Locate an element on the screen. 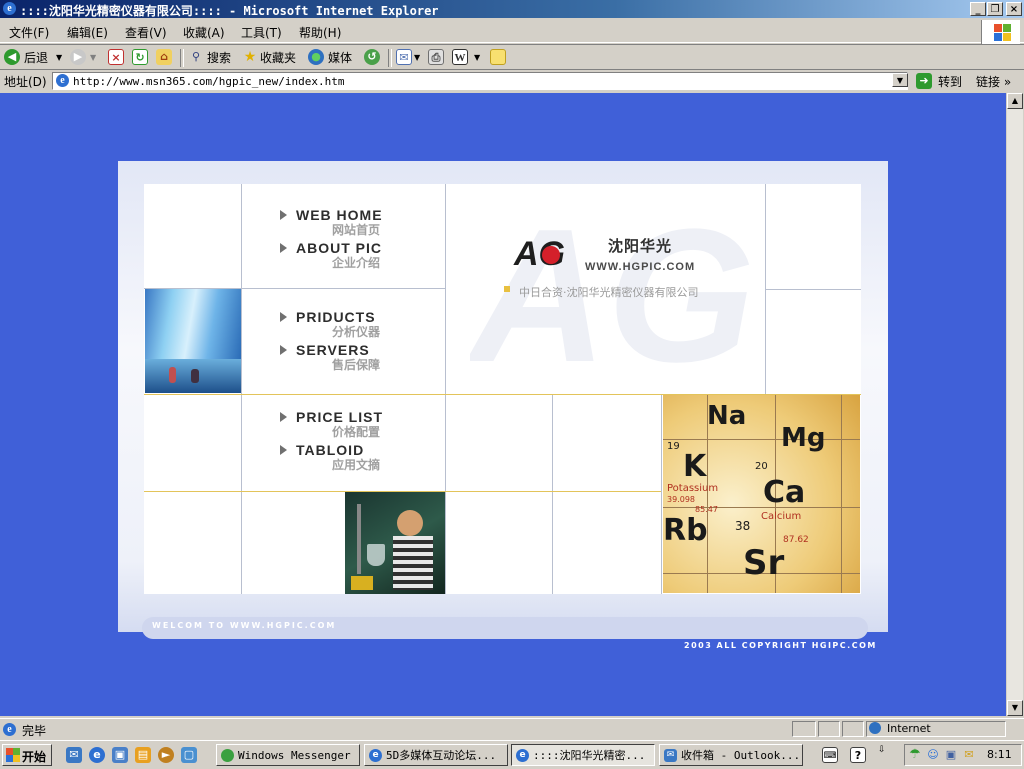 This screenshot has height=769, width=1024. favorites-label: 收藏夹 is located at coordinates (278, 57).